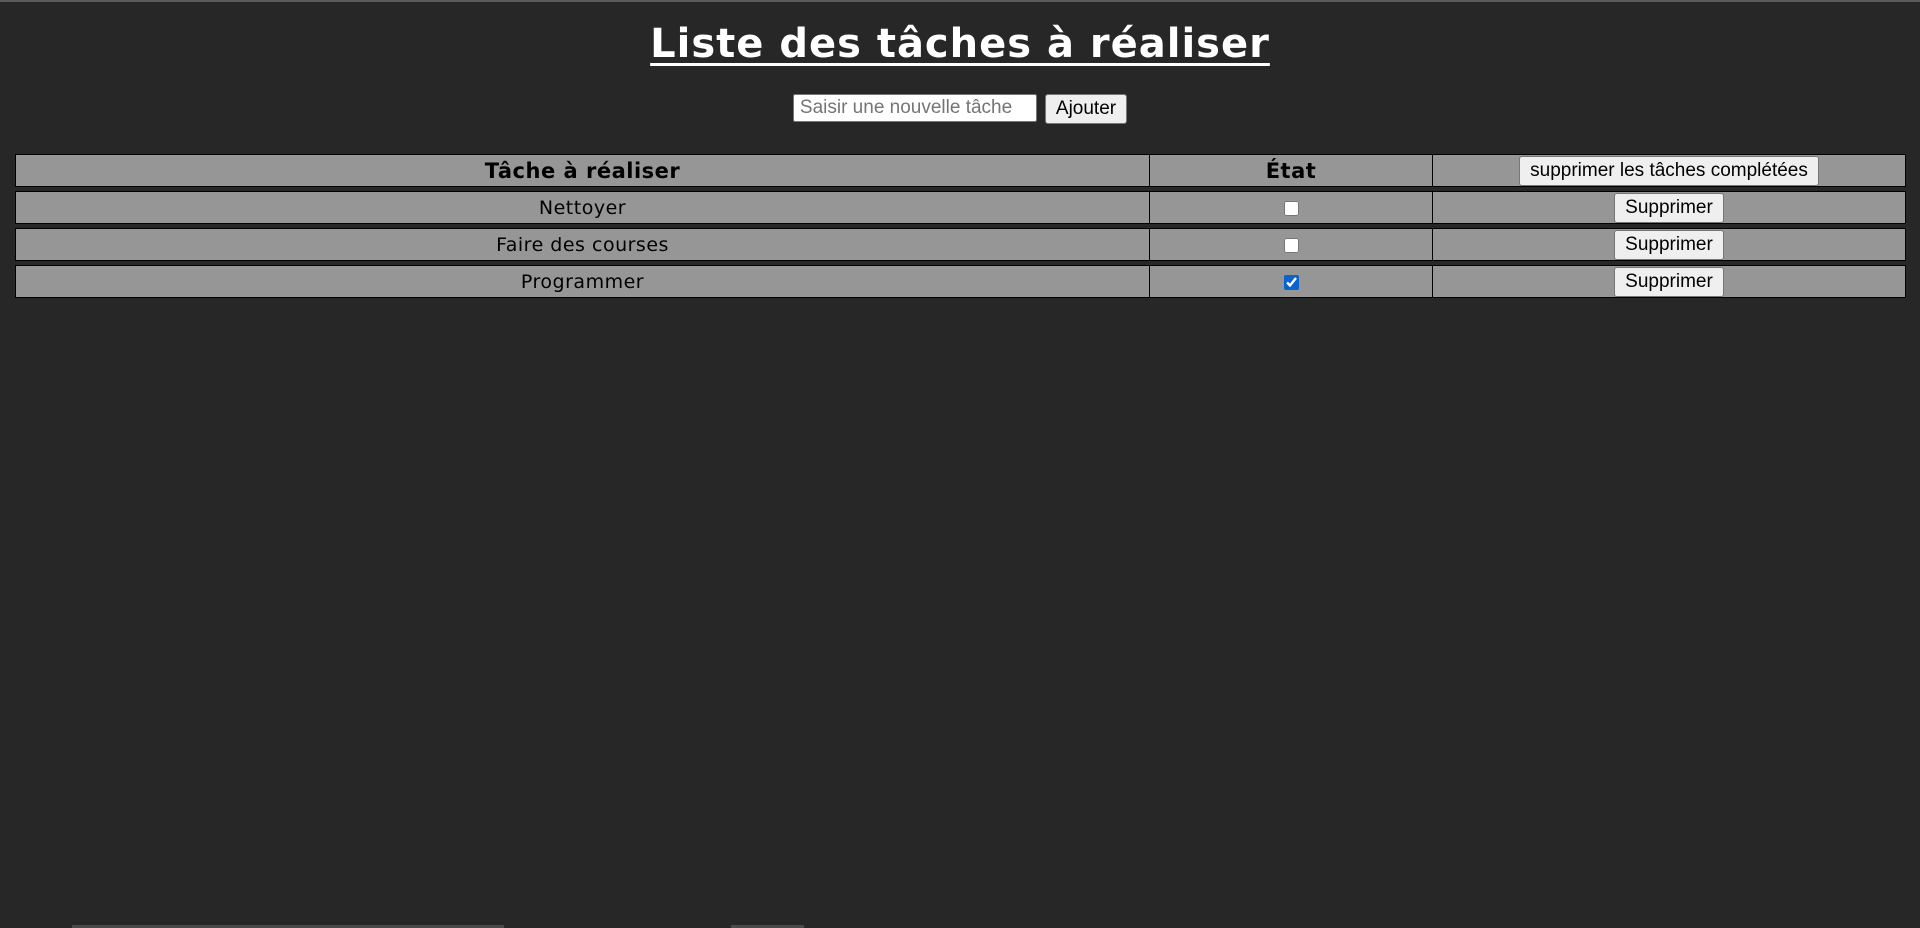 This screenshot has width=1920, height=928. I want to click on task-name: Faire des courses, so click(582, 244).